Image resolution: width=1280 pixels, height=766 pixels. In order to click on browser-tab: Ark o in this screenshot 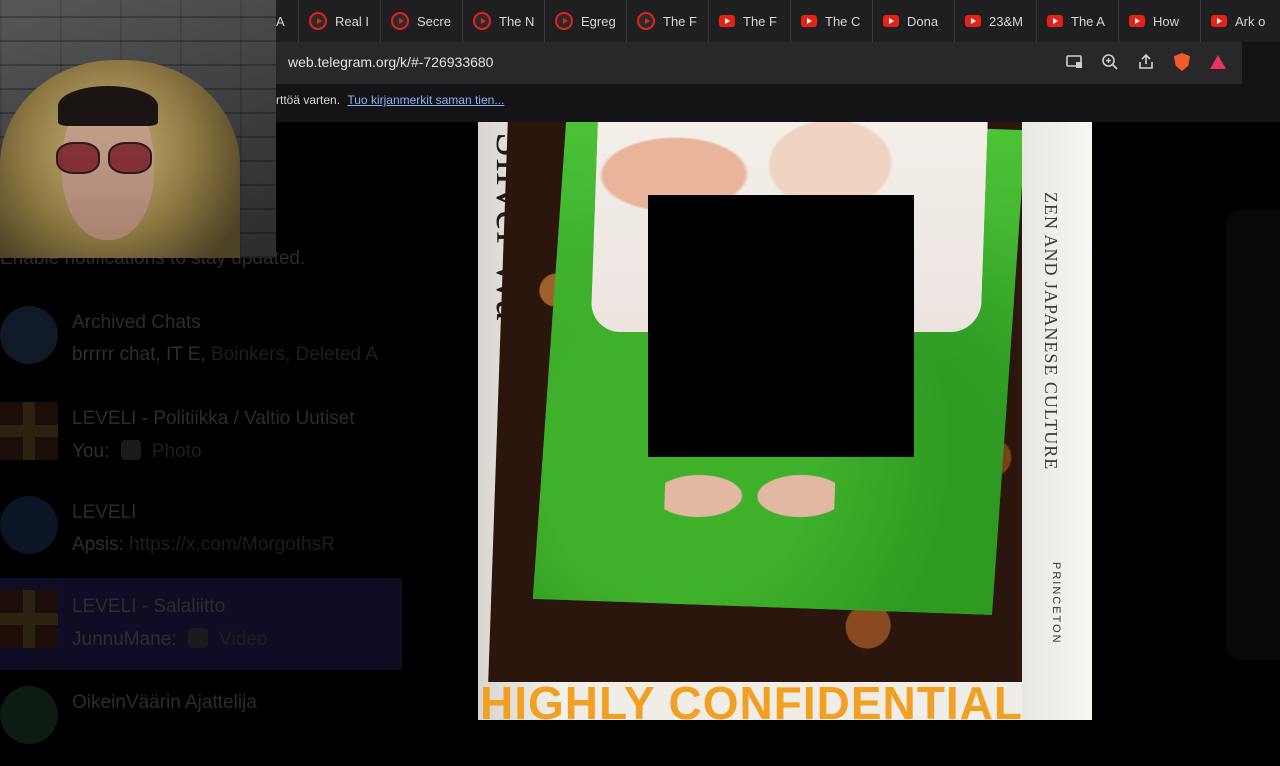, I will do `click(1240, 21)`.